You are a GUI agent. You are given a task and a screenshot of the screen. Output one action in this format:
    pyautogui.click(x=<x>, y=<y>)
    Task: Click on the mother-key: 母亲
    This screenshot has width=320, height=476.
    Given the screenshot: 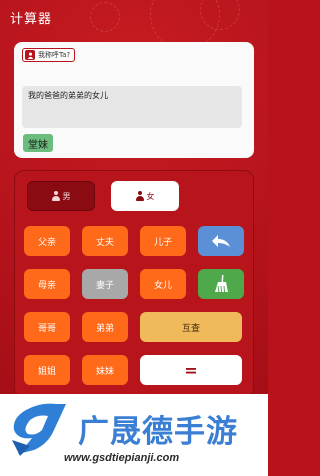 What is the action you would take?
    pyautogui.click(x=47, y=284)
    